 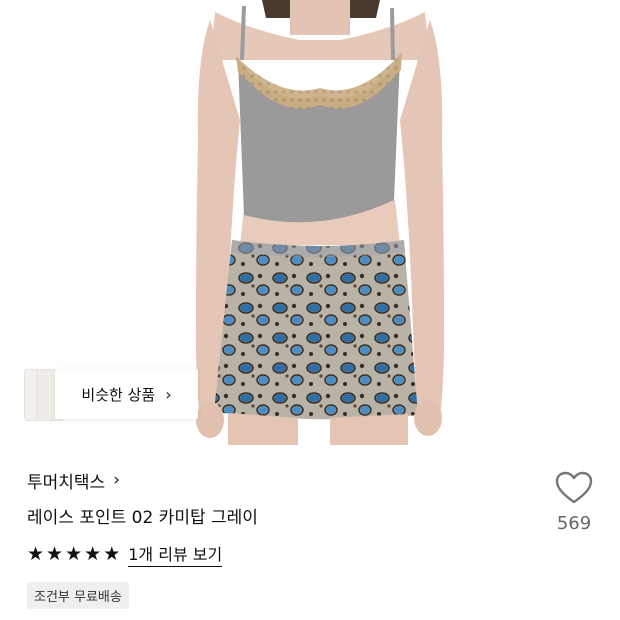 I want to click on star-rating: ★ ★ ★ ★ ★, so click(x=74, y=553).